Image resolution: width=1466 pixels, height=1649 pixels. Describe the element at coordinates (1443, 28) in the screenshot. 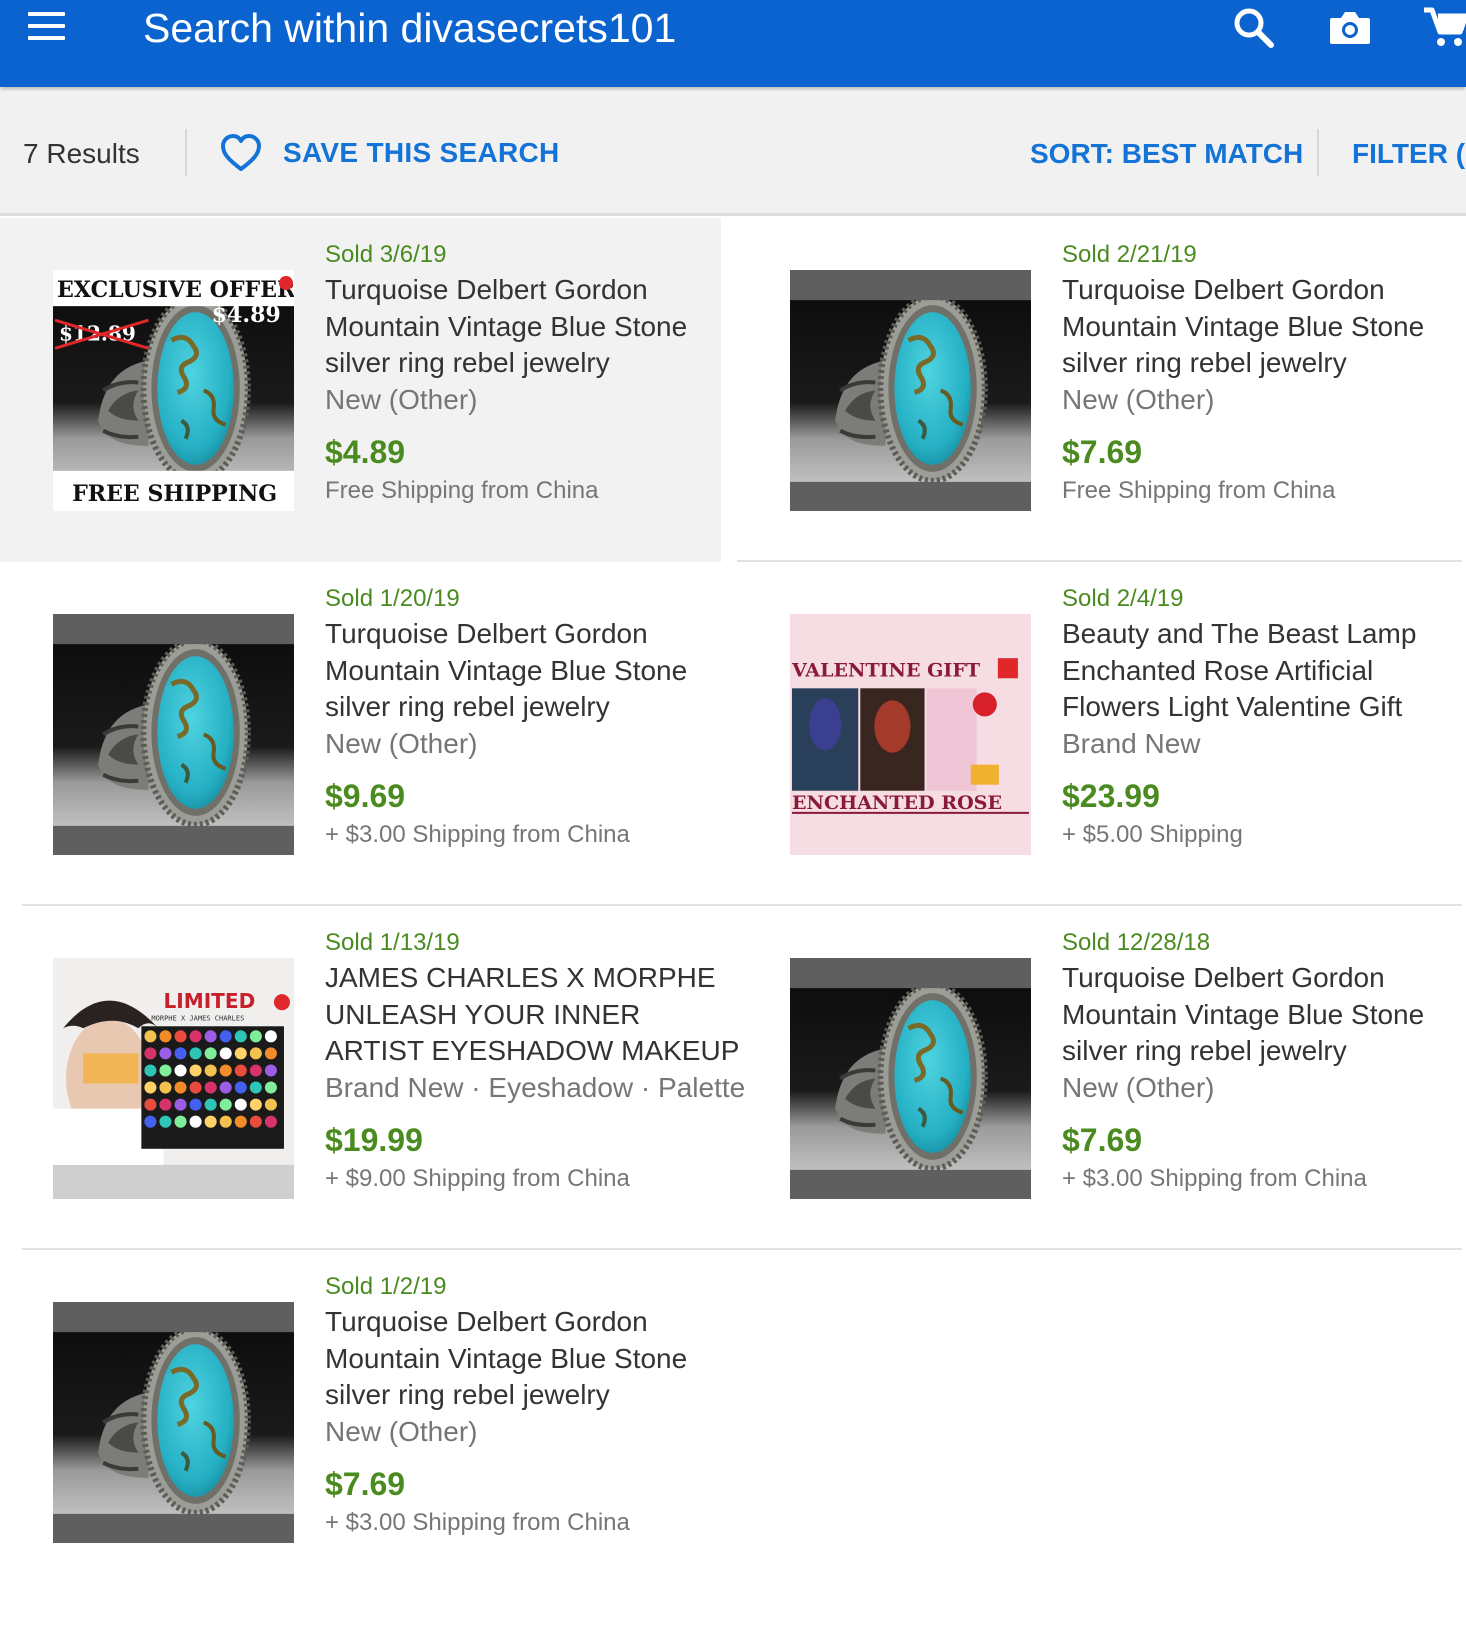

I see `cart-icon` at that location.